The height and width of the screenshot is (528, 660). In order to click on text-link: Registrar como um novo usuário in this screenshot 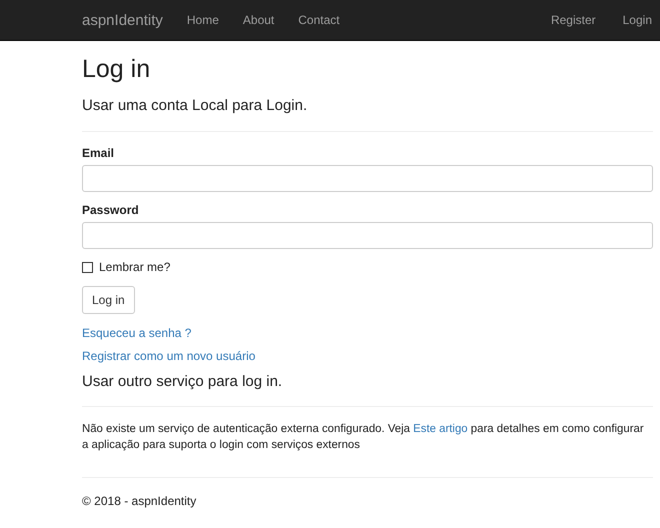, I will do `click(169, 356)`.